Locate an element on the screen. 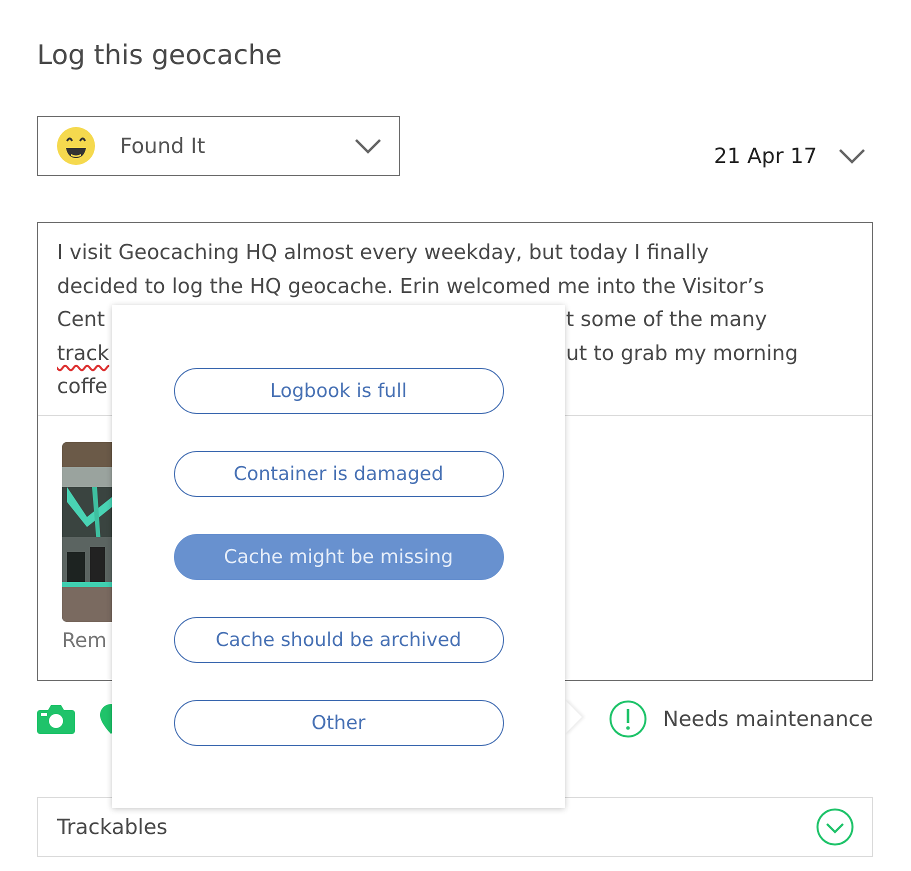 Image resolution: width=911 pixels, height=871 pixels. camera-icon is located at coordinates (56, 719).